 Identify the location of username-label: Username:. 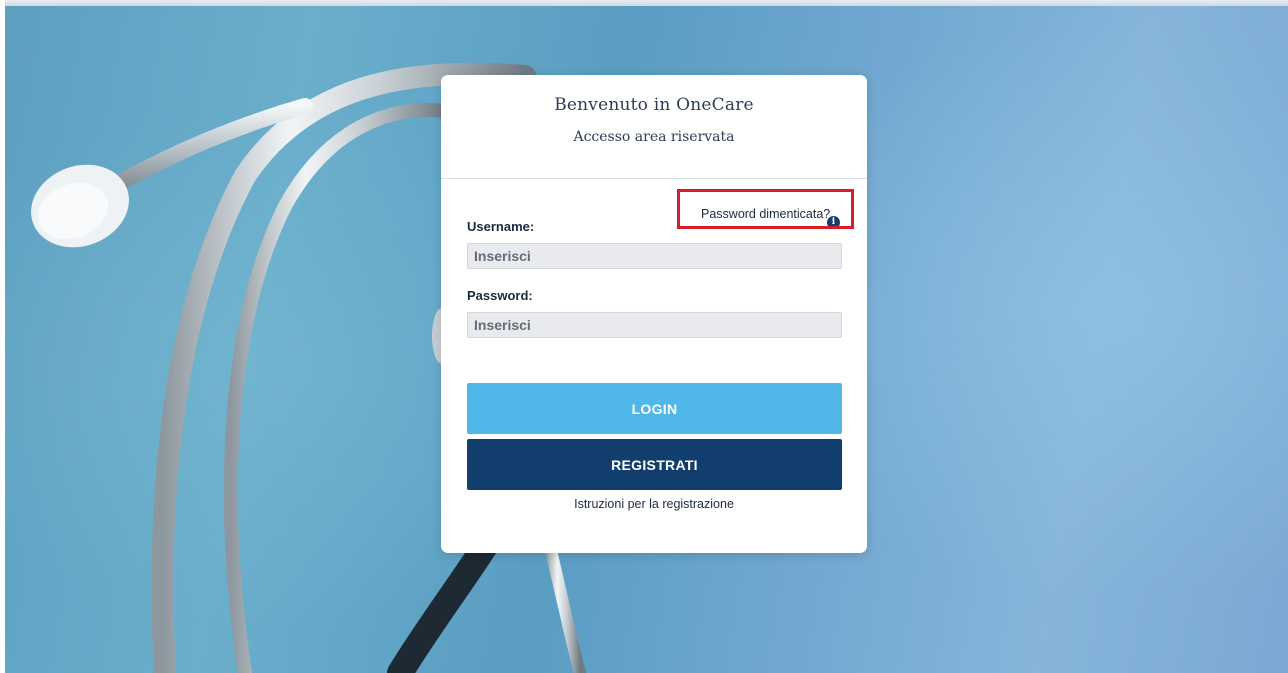
(501, 226).